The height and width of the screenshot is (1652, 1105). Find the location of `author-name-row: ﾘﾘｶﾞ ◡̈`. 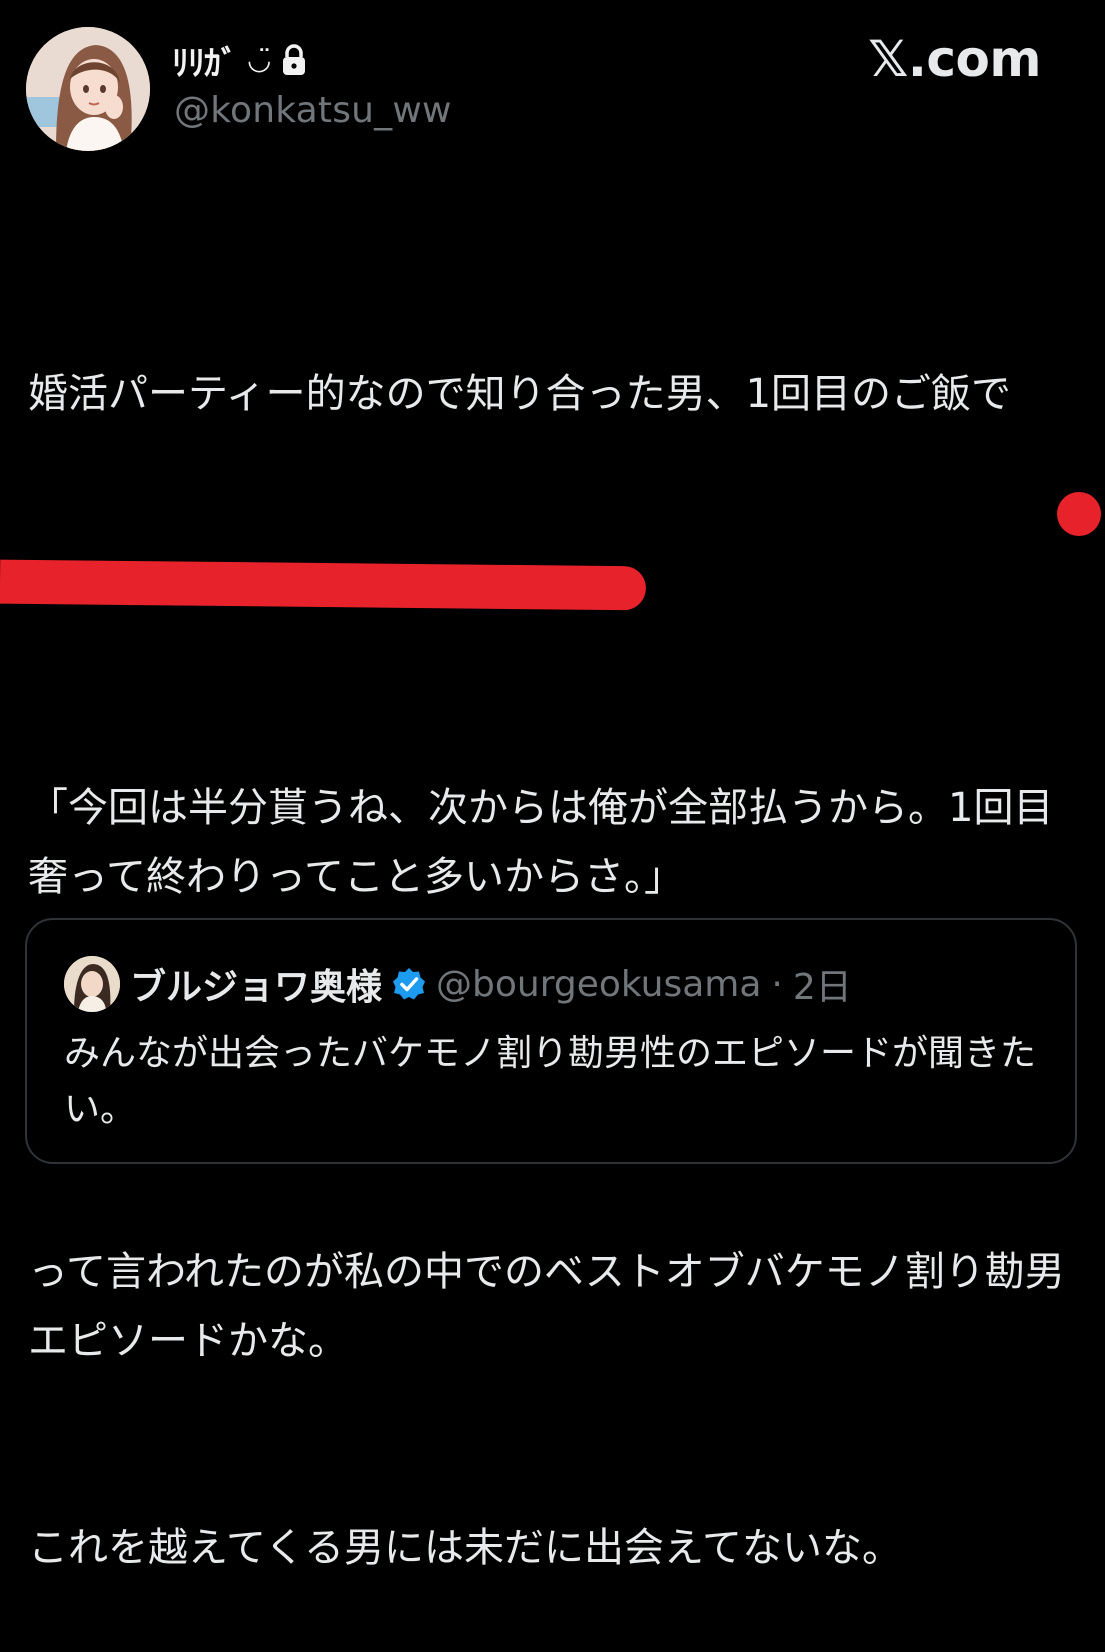

author-name-row: ﾘﾘｶﾞ ◡̈ is located at coordinates (239, 60).